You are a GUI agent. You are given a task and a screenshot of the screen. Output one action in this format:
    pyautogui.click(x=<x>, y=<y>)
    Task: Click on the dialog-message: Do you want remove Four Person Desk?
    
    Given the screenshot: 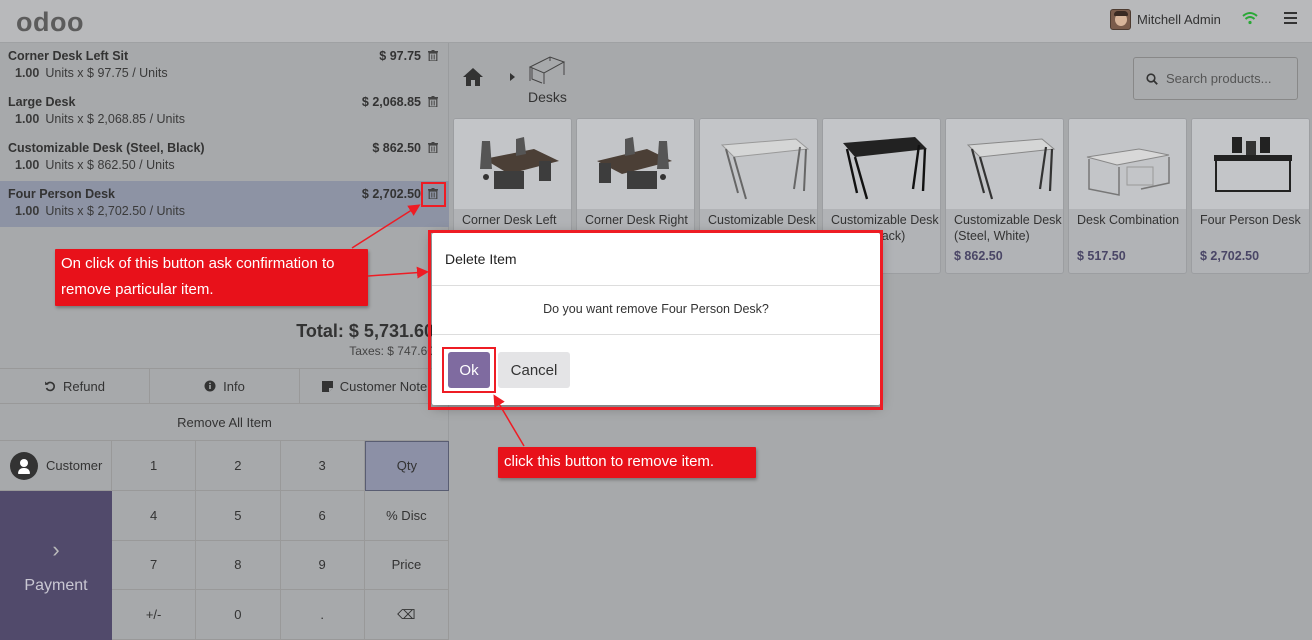 What is the action you would take?
    pyautogui.click(x=656, y=309)
    